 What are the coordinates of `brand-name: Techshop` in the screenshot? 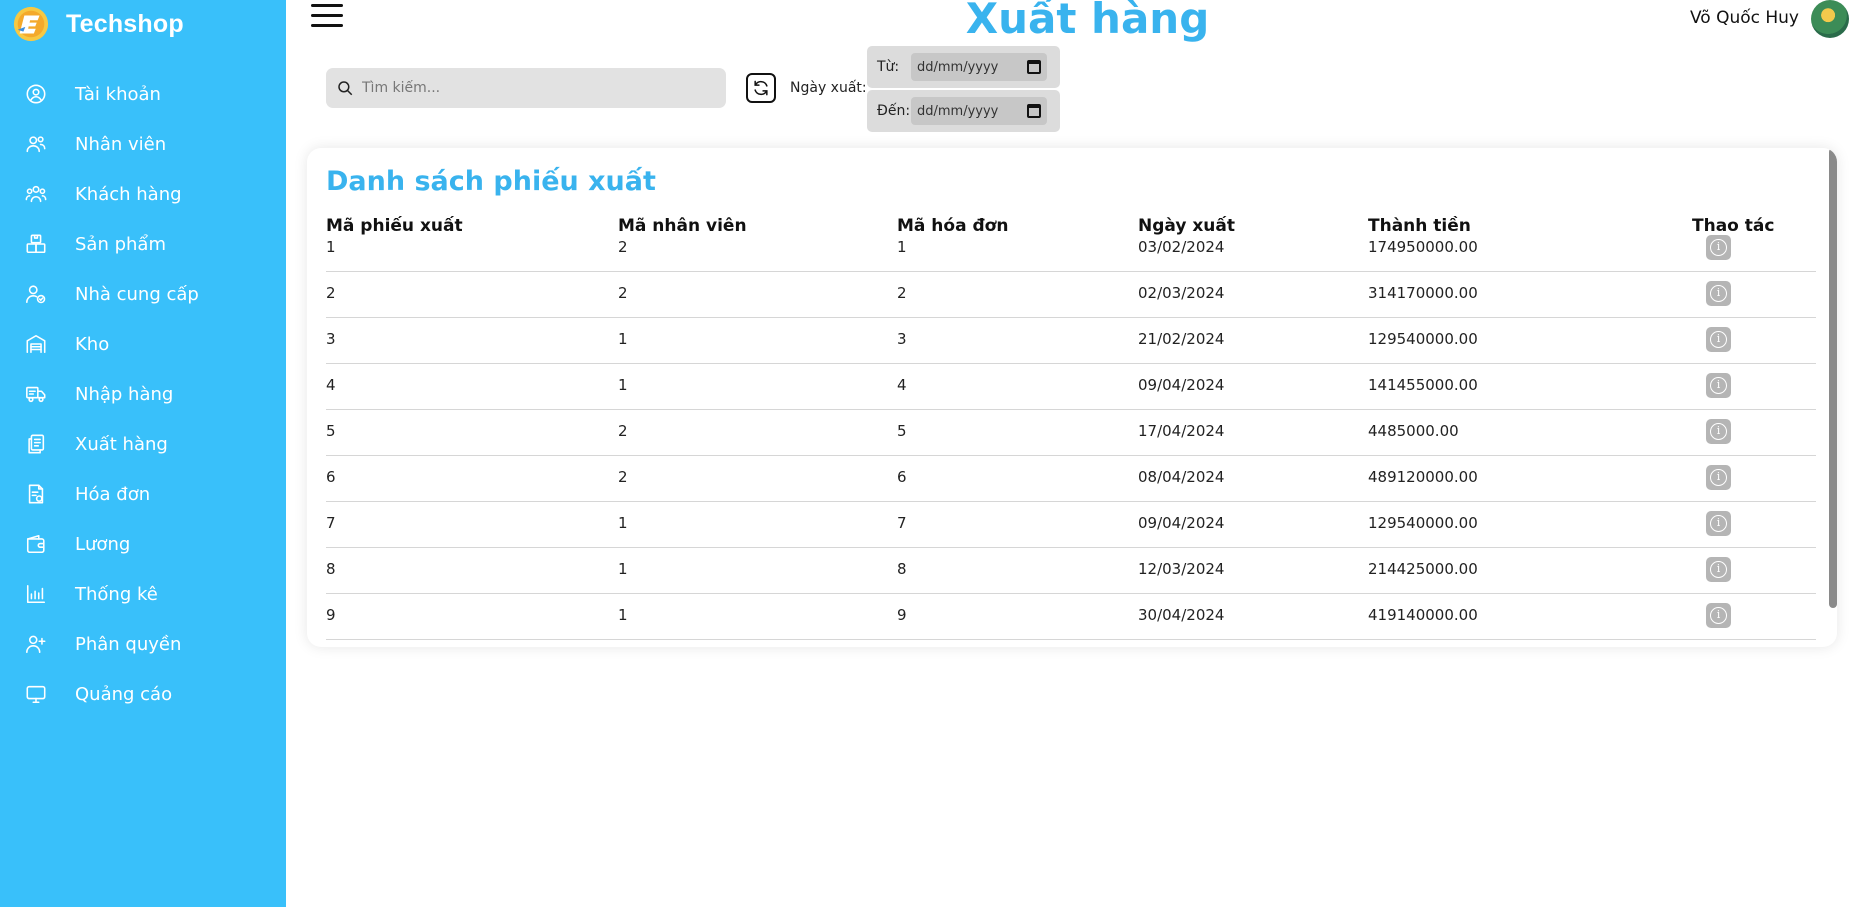 It's located at (125, 23).